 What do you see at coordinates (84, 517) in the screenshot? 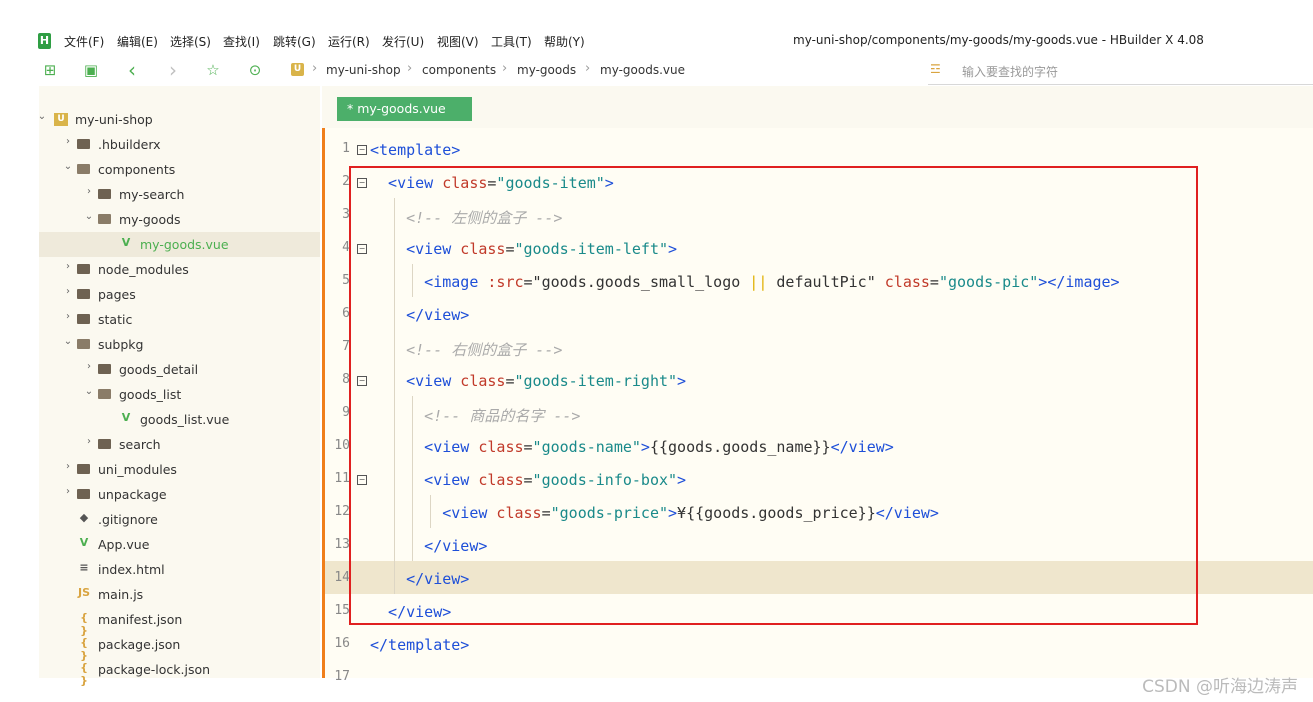
I see `git-file-icon: ◆` at bounding box center [84, 517].